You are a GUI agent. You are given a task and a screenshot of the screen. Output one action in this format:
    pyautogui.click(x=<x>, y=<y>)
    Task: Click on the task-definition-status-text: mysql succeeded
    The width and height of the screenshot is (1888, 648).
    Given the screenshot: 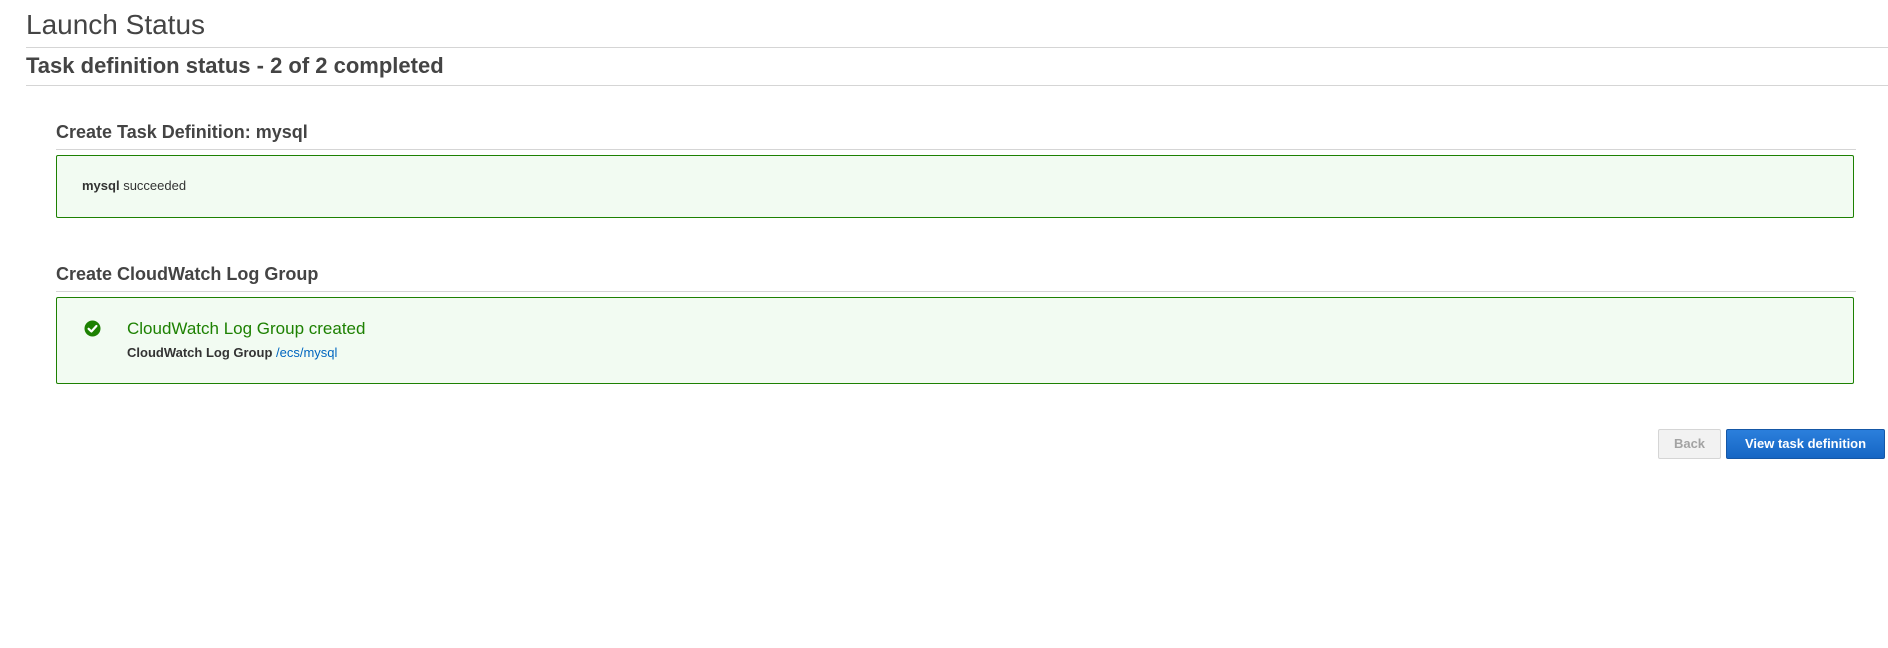 What is the action you would take?
    pyautogui.click(x=134, y=185)
    